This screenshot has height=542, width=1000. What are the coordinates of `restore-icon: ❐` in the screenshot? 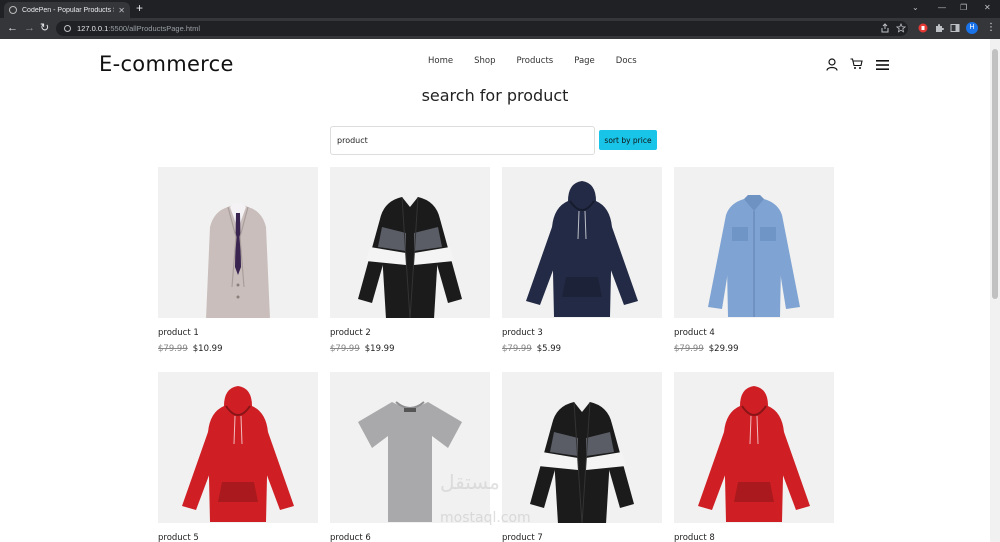 It's located at (963, 7).